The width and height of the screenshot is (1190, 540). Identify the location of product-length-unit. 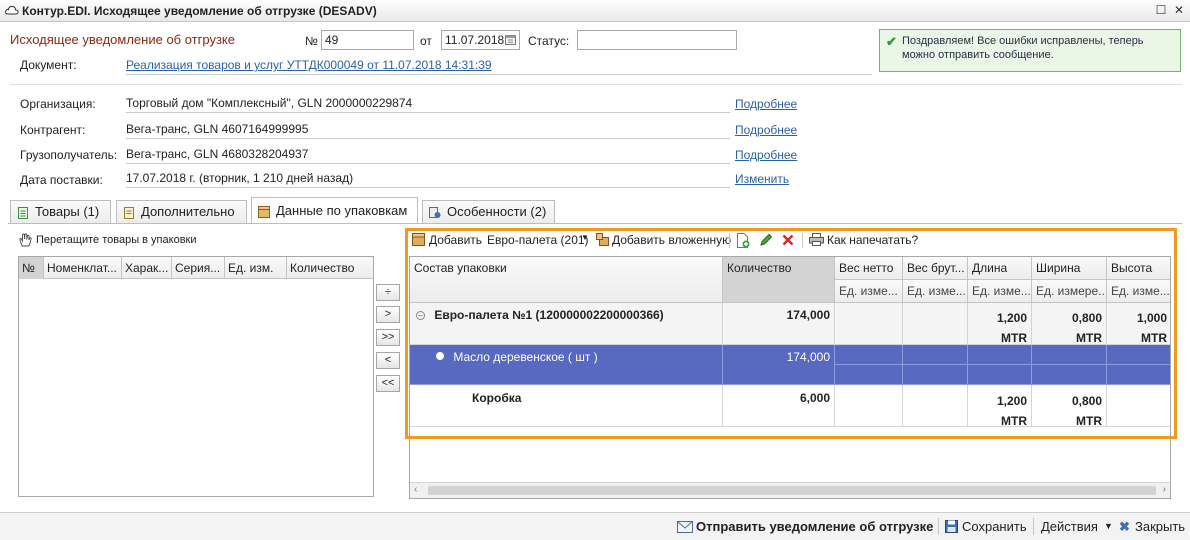
(1000, 375).